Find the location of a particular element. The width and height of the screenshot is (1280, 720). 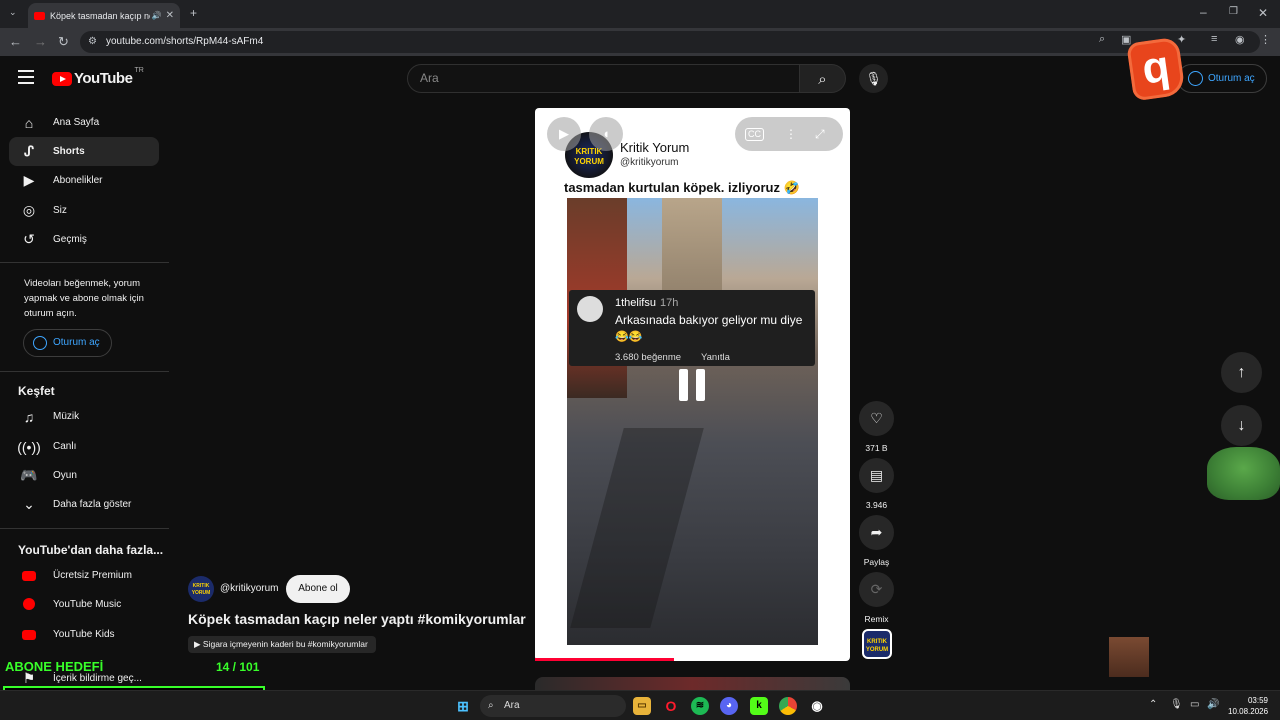

comment-button: ▤ 3.946 is located at coordinates (876, 484).